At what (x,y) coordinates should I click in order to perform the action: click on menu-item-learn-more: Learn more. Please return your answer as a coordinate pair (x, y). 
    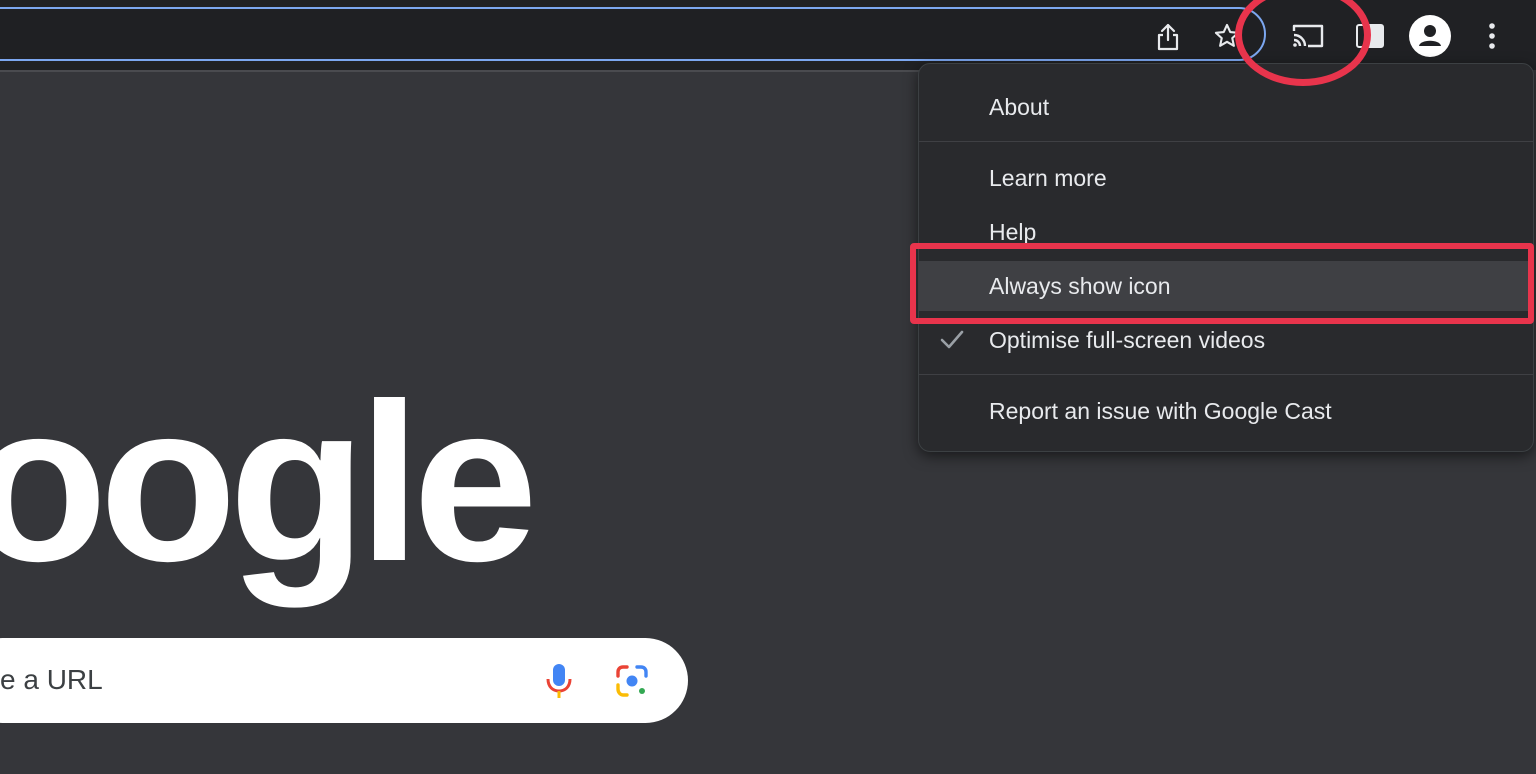
    Looking at the image, I should click on (1226, 178).